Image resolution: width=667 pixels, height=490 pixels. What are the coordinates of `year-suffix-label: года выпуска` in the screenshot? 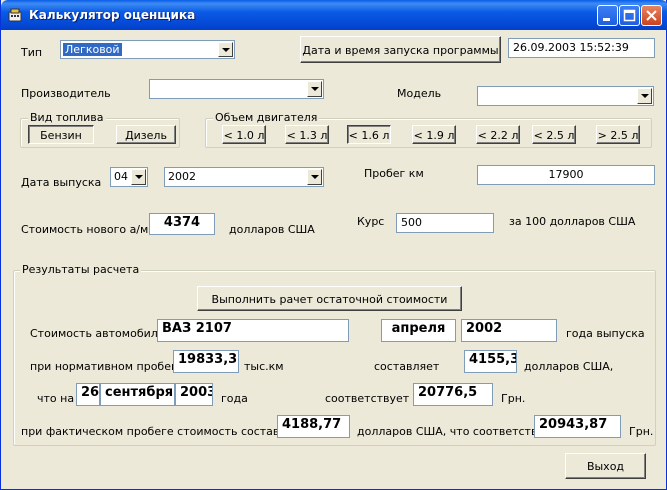 It's located at (605, 333).